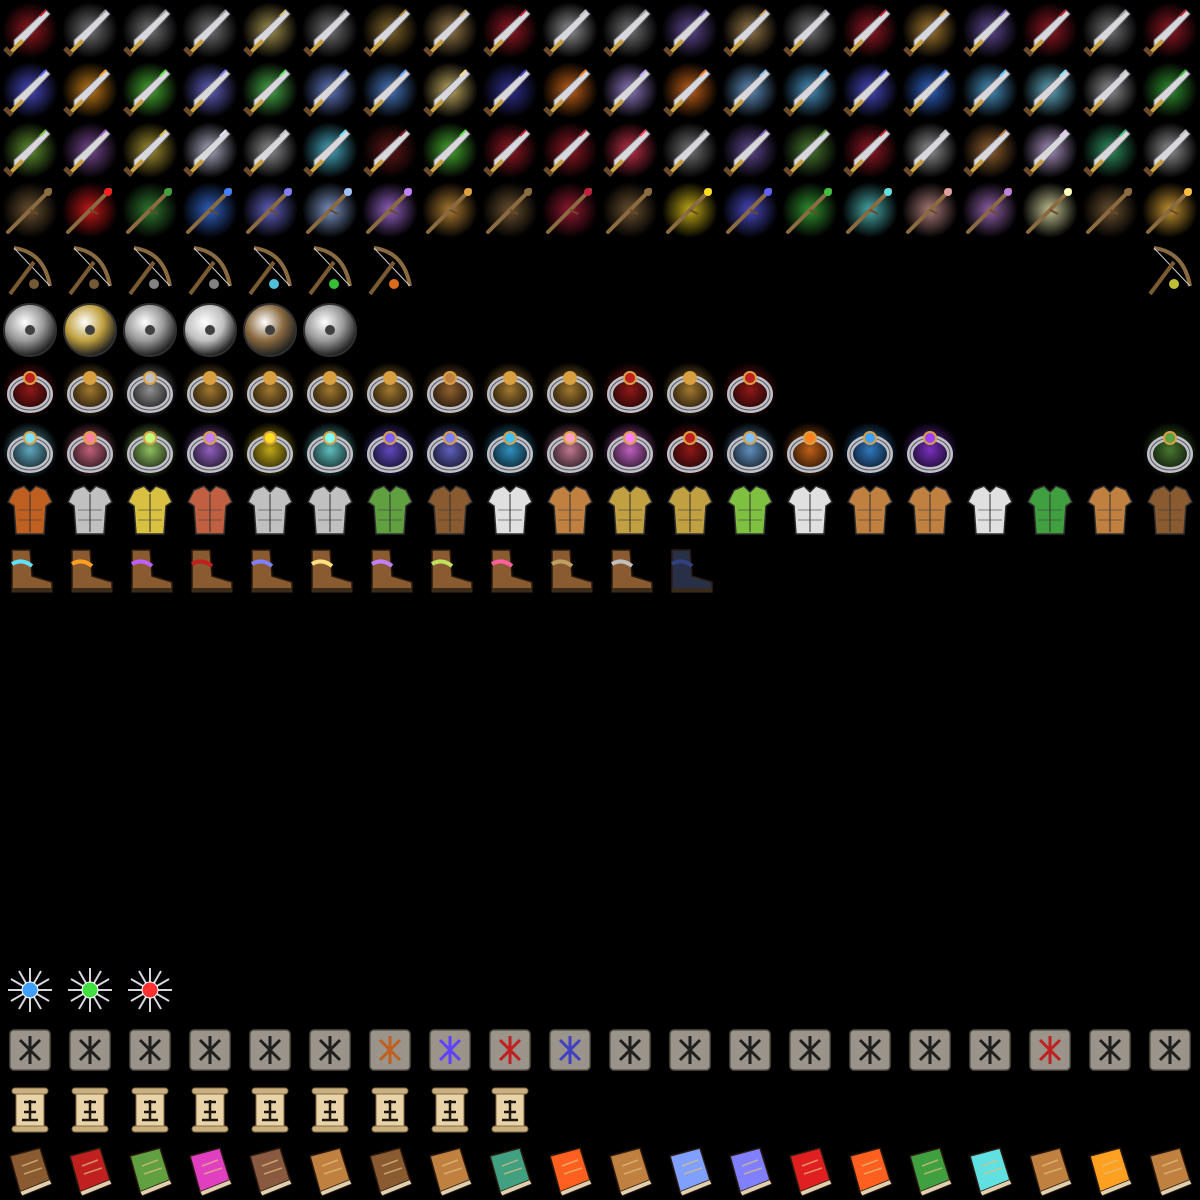  I want to click on snowflake-gem-icon, so click(150, 990).